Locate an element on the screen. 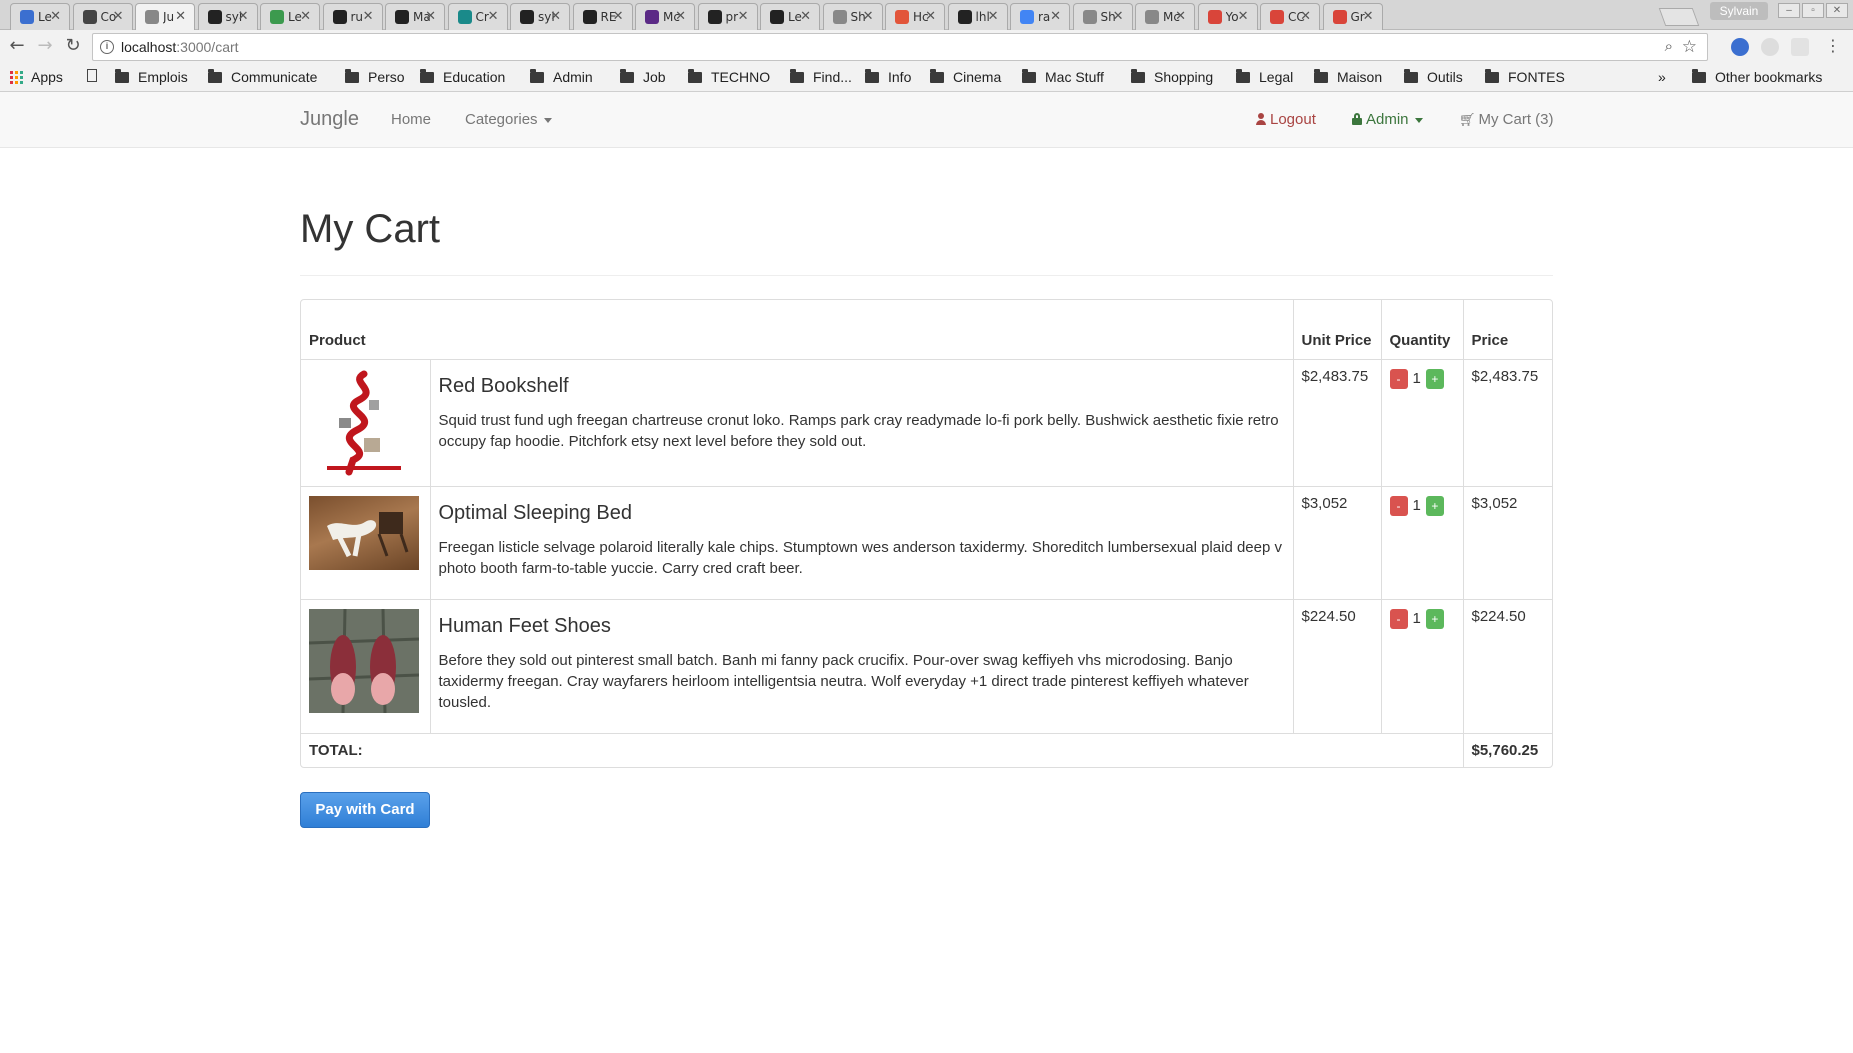 Image resolution: width=1853 pixels, height=1053 pixels. browser-tab: Gr ✕ is located at coordinates (1352, 16).